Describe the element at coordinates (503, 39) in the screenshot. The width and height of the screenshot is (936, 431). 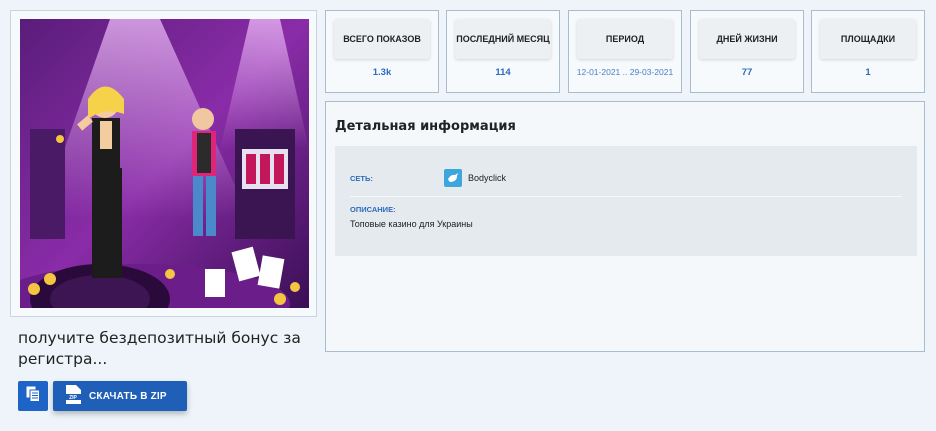
I see `stat-label: ПОСЛЕДНИЙ МЕСЯЦ` at that location.